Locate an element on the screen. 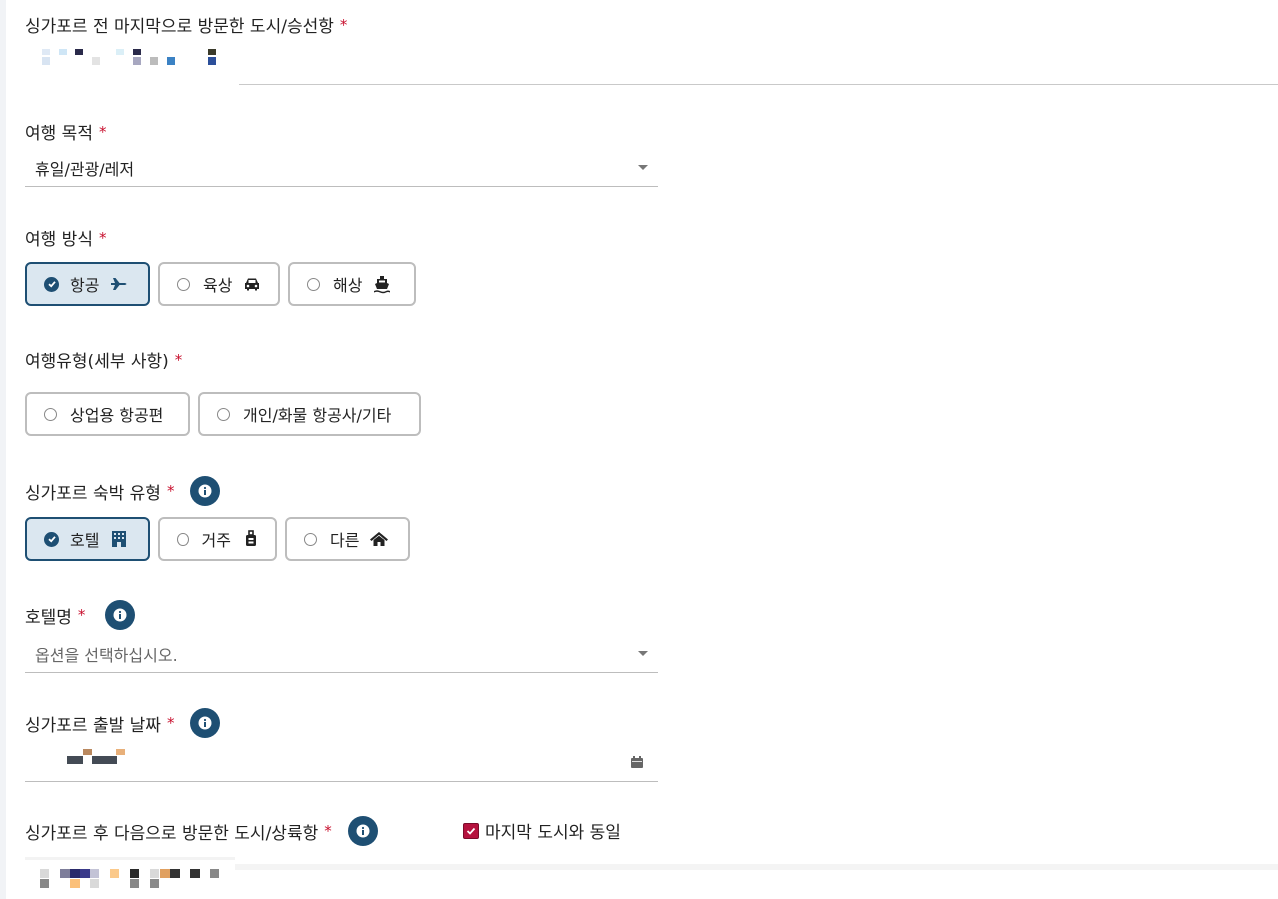  hotel-name-select: 옵션을 선택하십시오. is located at coordinates (341, 654).